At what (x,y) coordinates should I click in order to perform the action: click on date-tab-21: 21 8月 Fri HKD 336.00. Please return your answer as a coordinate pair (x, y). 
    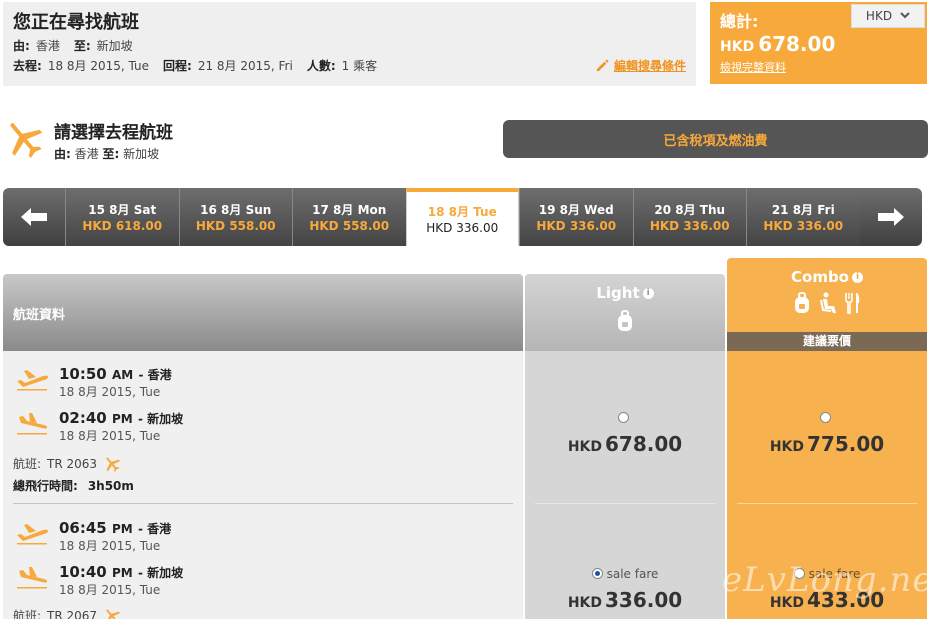
    Looking at the image, I should click on (803, 217).